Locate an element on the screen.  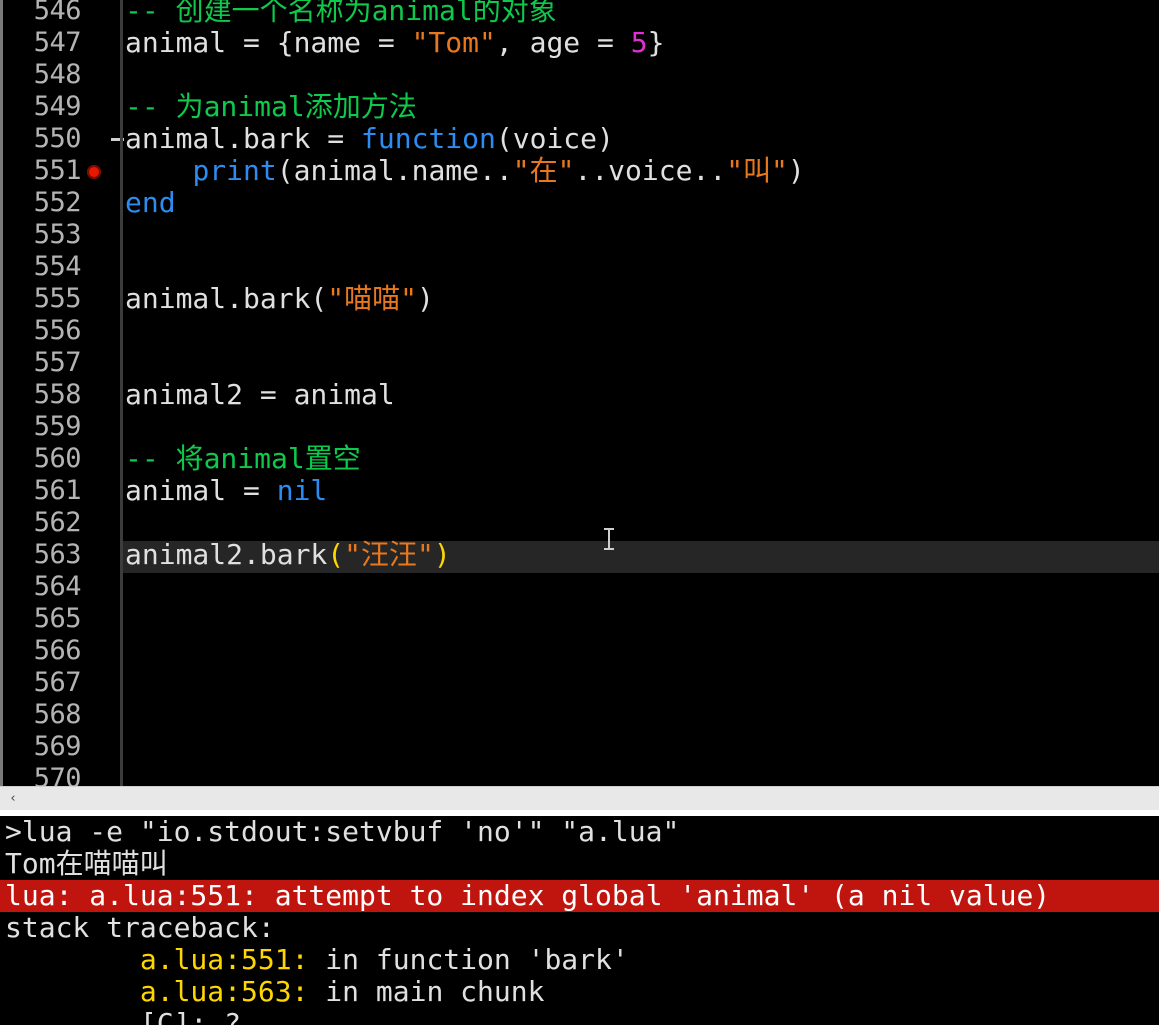
keyword: function is located at coordinates (428, 138).